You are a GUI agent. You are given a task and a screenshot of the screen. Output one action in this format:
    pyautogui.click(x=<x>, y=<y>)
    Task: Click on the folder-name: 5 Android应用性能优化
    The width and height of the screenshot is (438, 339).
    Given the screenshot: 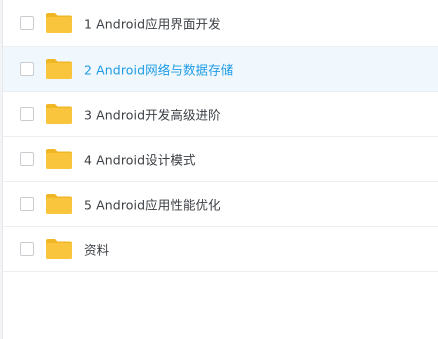 What is the action you would take?
    pyautogui.click(x=152, y=204)
    